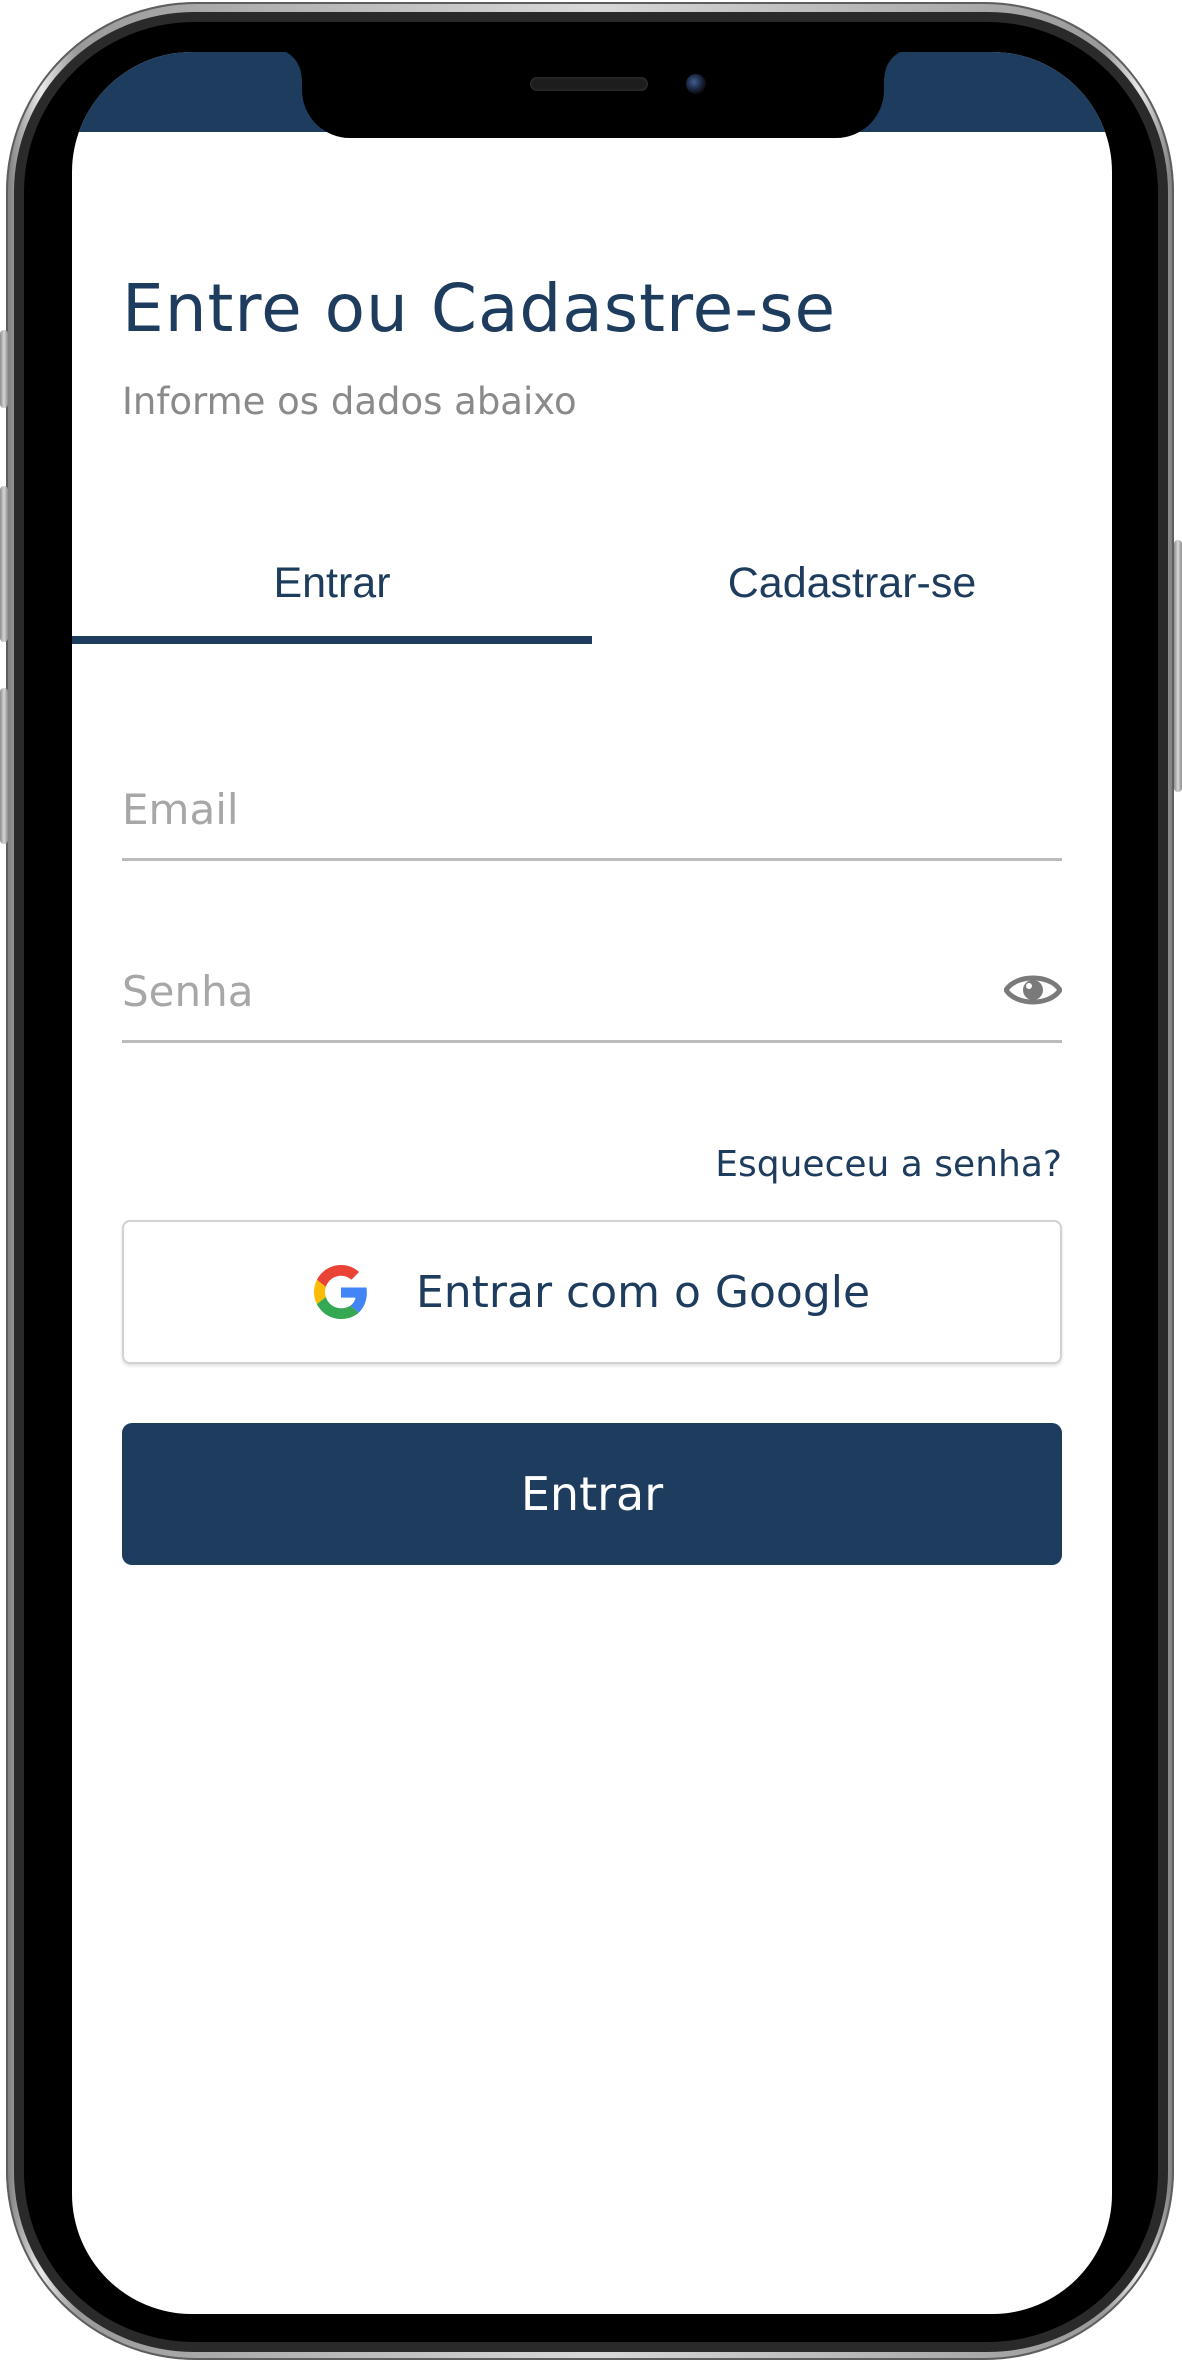 The height and width of the screenshot is (2364, 1182). What do you see at coordinates (1178, 666) in the screenshot?
I see `device-power-button` at bounding box center [1178, 666].